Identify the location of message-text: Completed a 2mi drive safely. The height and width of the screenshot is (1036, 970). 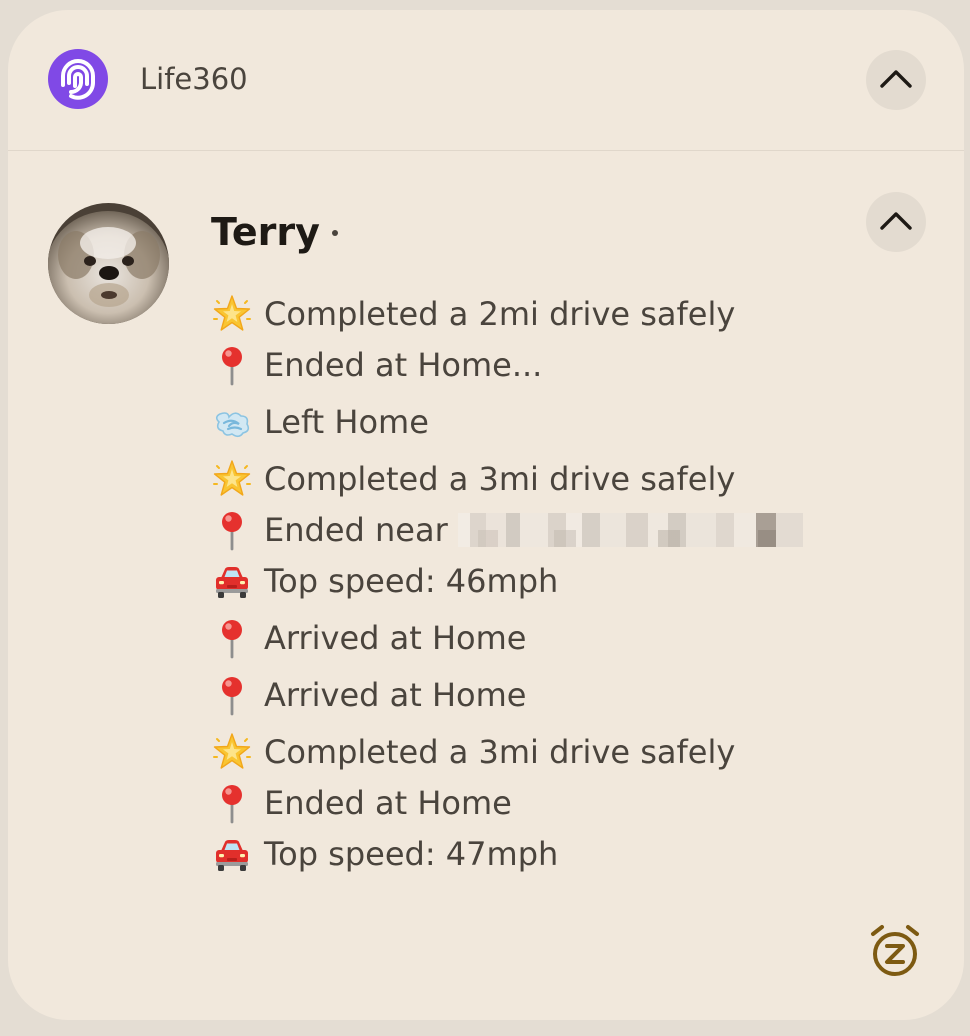
(500, 313).